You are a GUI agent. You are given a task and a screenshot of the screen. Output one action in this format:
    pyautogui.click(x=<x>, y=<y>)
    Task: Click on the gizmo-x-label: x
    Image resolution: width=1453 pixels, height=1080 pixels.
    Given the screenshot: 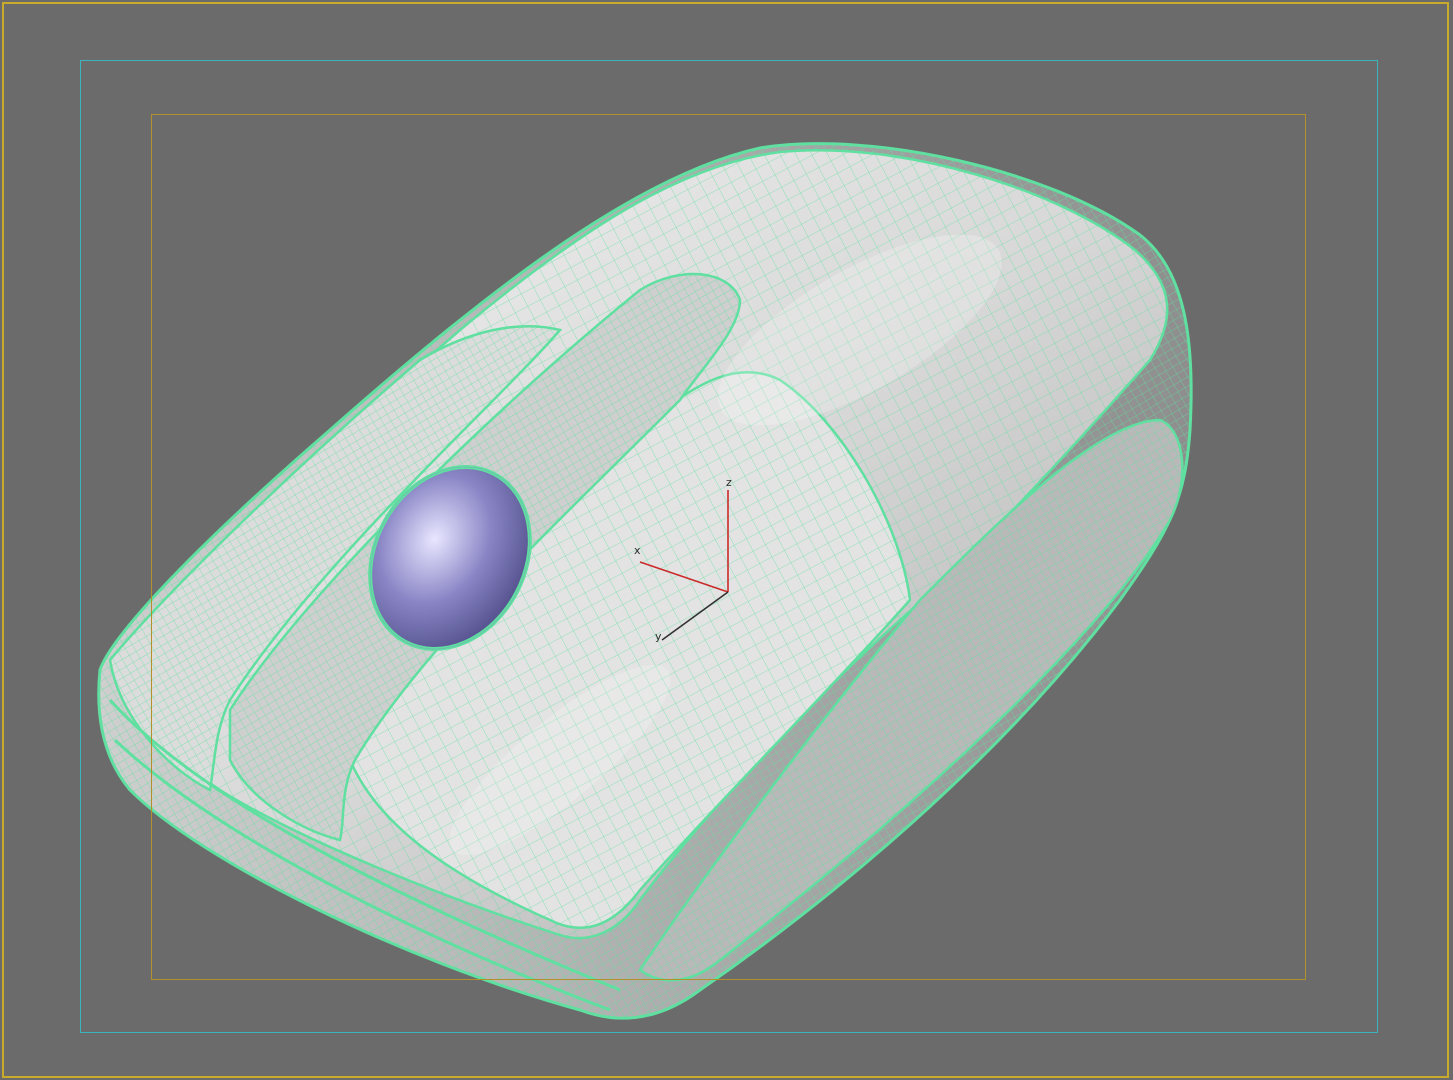 What is the action you would take?
    pyautogui.click(x=637, y=550)
    